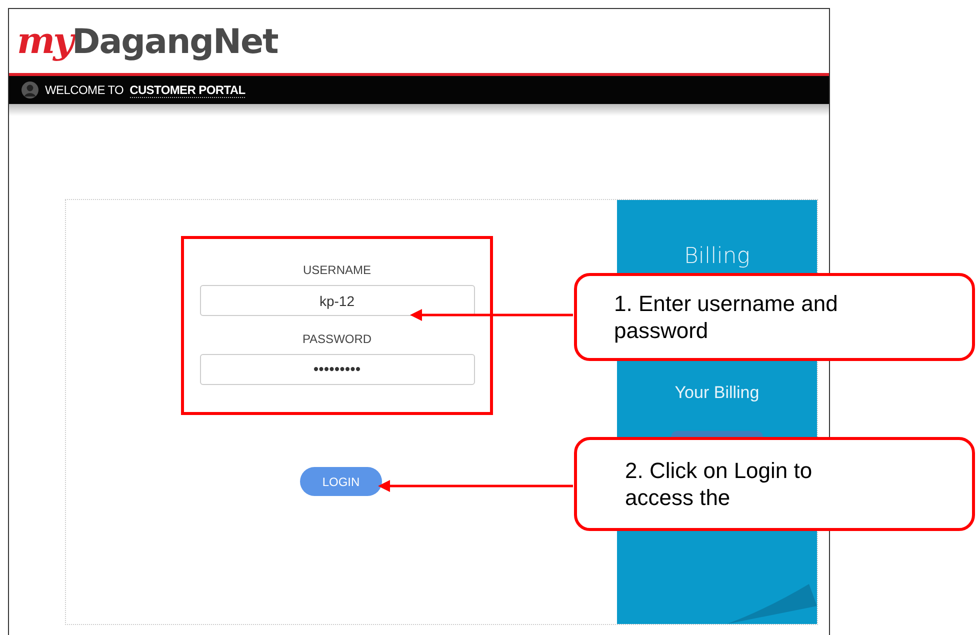  What do you see at coordinates (337, 339) in the screenshot?
I see `password-label: PASSWORD` at bounding box center [337, 339].